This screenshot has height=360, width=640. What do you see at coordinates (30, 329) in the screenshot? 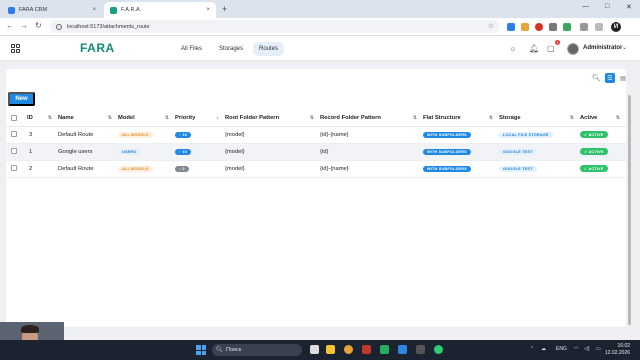
I see `webcam-person-hair` at bounding box center [30, 329].